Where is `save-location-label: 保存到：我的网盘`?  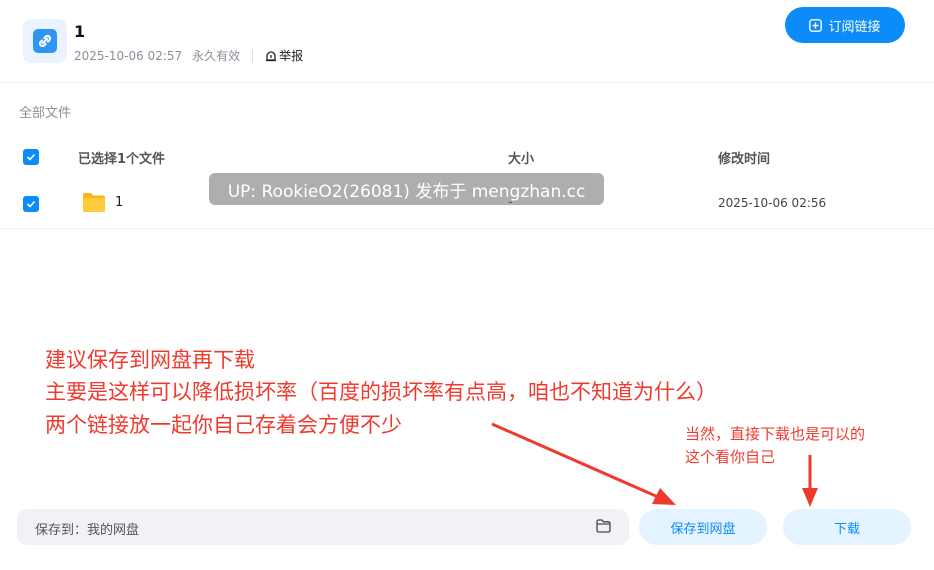 save-location-label: 保存到：我的网盘 is located at coordinates (87, 530).